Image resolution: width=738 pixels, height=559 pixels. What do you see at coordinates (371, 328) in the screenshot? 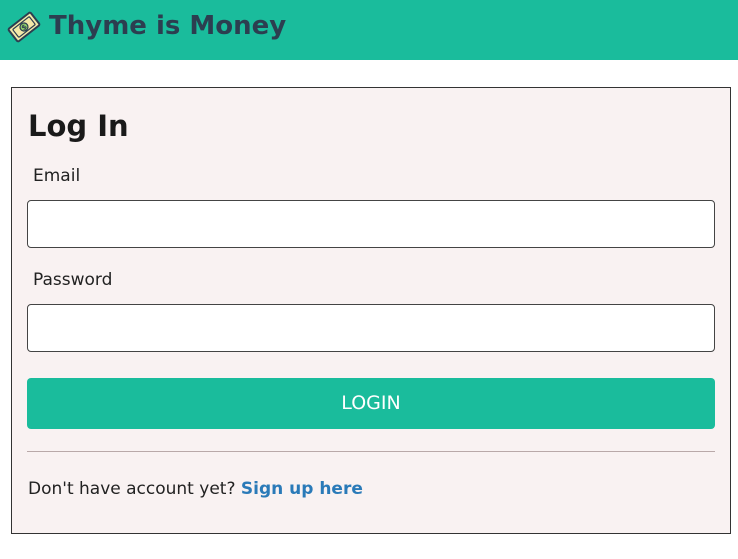
I see `password-field` at bounding box center [371, 328].